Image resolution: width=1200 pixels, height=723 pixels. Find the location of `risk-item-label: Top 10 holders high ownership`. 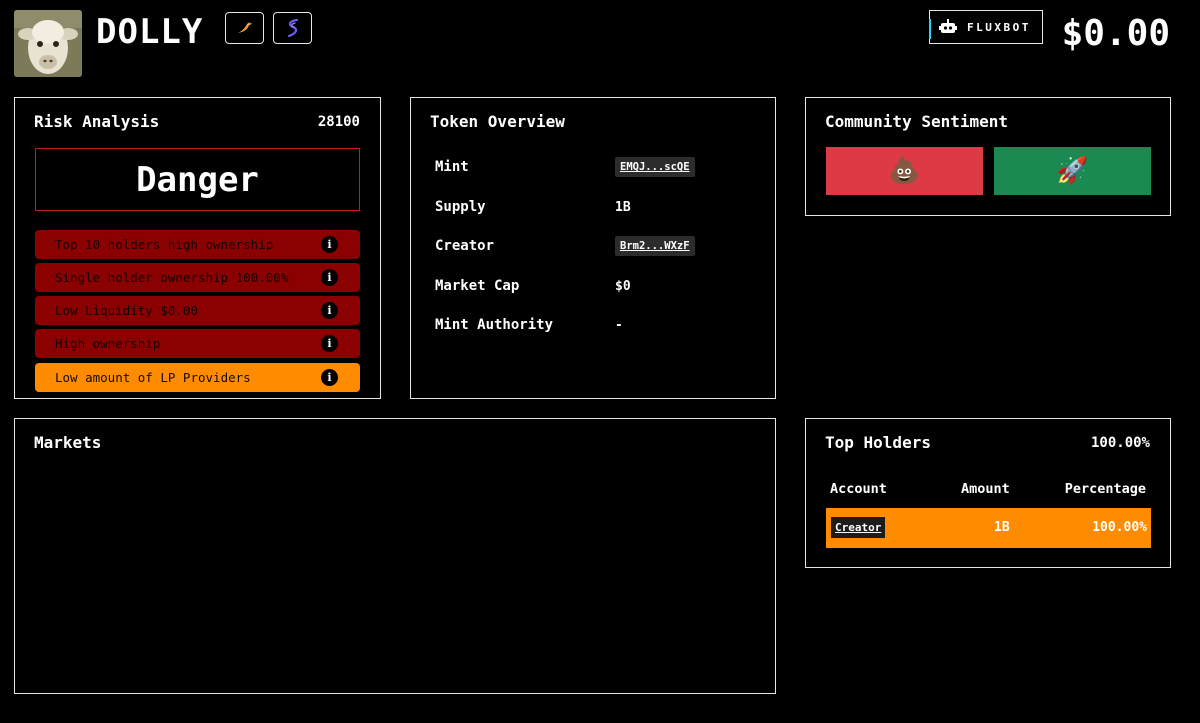

risk-item-label: Top 10 holders high ownership is located at coordinates (164, 244).